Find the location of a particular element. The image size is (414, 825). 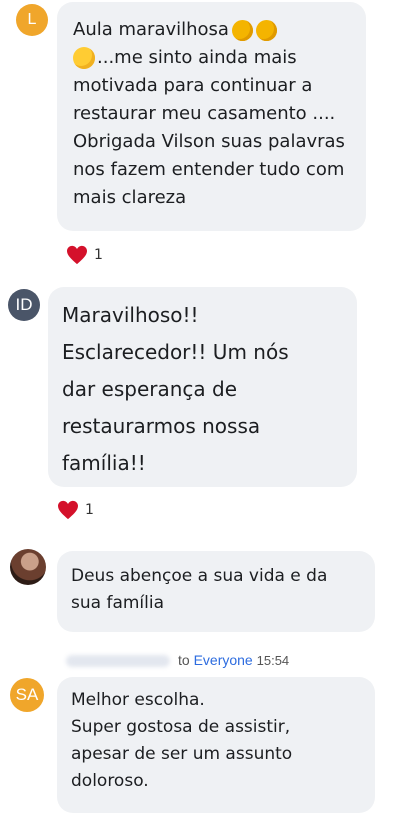

hugging-face-icon is located at coordinates (84, 58).